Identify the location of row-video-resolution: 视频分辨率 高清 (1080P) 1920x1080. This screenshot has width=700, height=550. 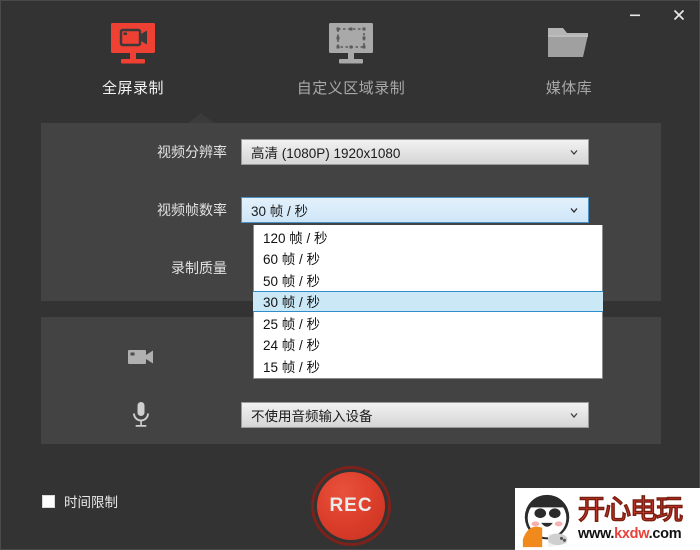
(351, 152).